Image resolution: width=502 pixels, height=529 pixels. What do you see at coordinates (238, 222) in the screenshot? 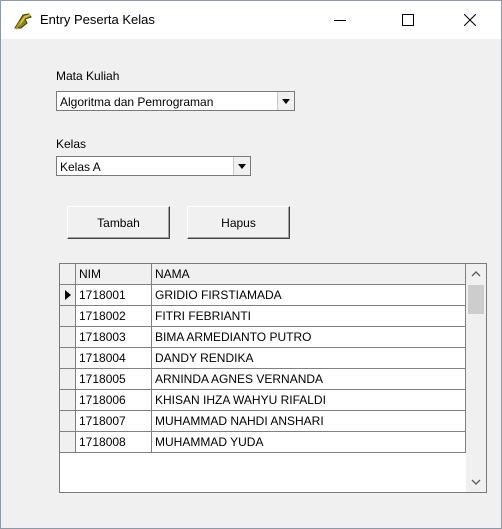
I see `hapus-button: Hapus` at bounding box center [238, 222].